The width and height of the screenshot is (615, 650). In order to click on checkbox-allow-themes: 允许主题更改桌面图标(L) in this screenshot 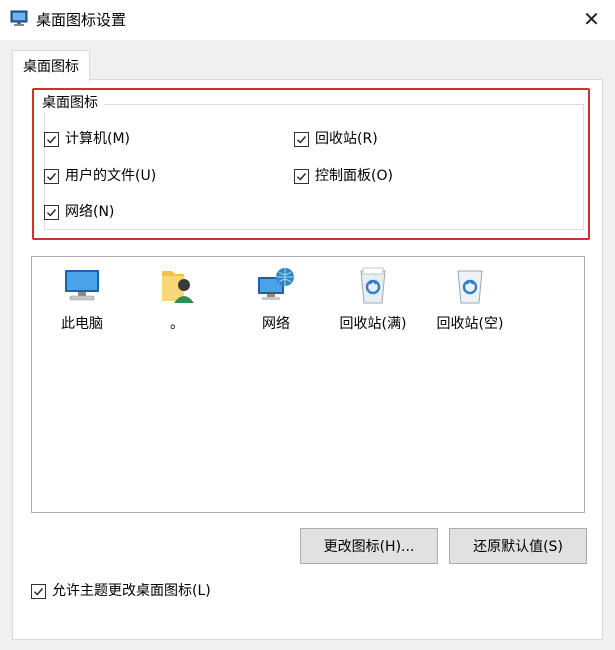, I will do `click(121, 591)`.